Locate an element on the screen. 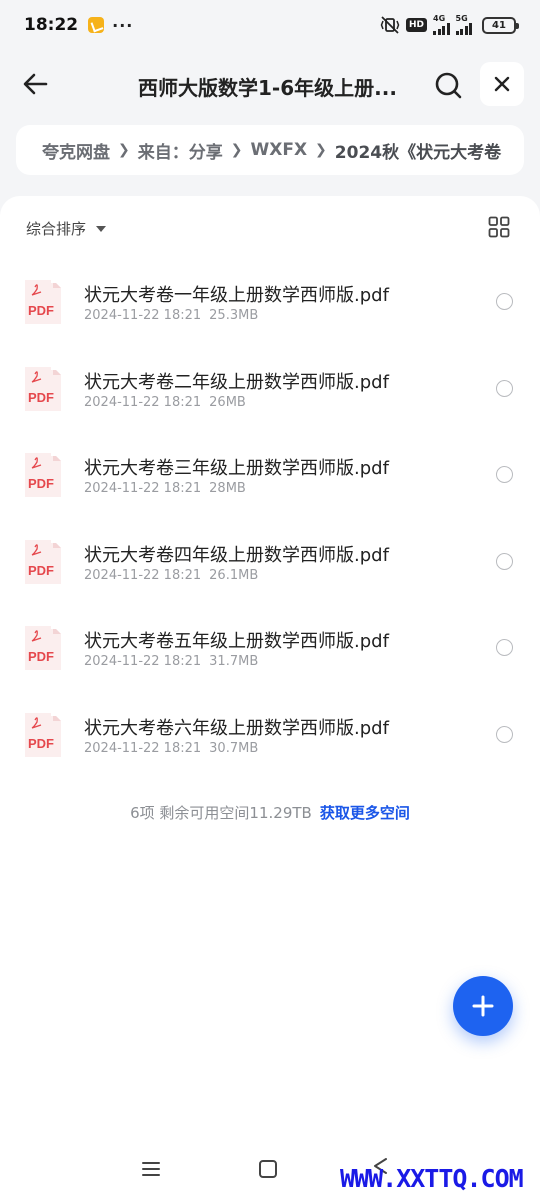 This screenshot has height=1200, width=540. file-meta: 2024-11-22 18:21 26.1MB is located at coordinates (171, 575).